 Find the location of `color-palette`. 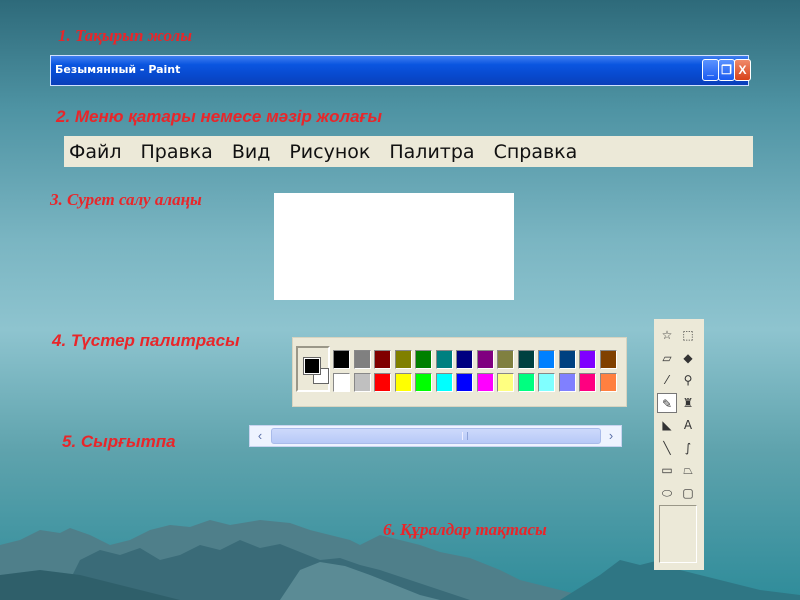

color-palette is located at coordinates (459, 372).